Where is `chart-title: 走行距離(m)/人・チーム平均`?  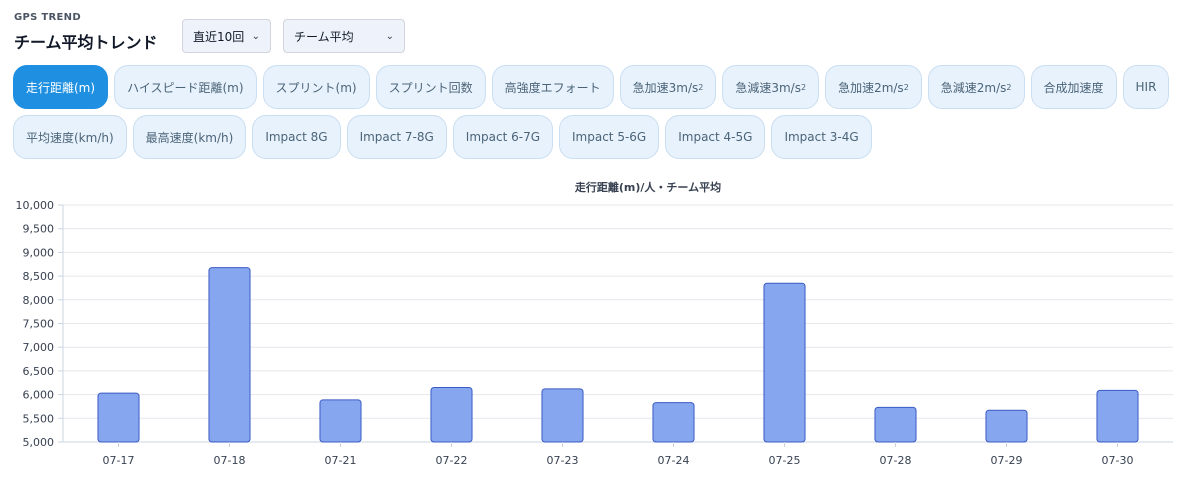 chart-title: 走行距離(m)/人・チーム平均 is located at coordinates (647, 187).